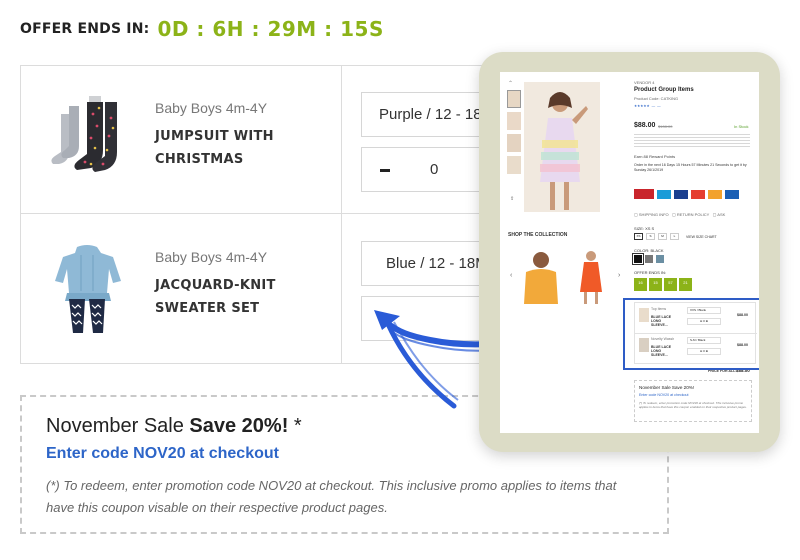 This screenshot has height=560, width=800. I want to click on size-label: SIZE: XS S, so click(644, 228).